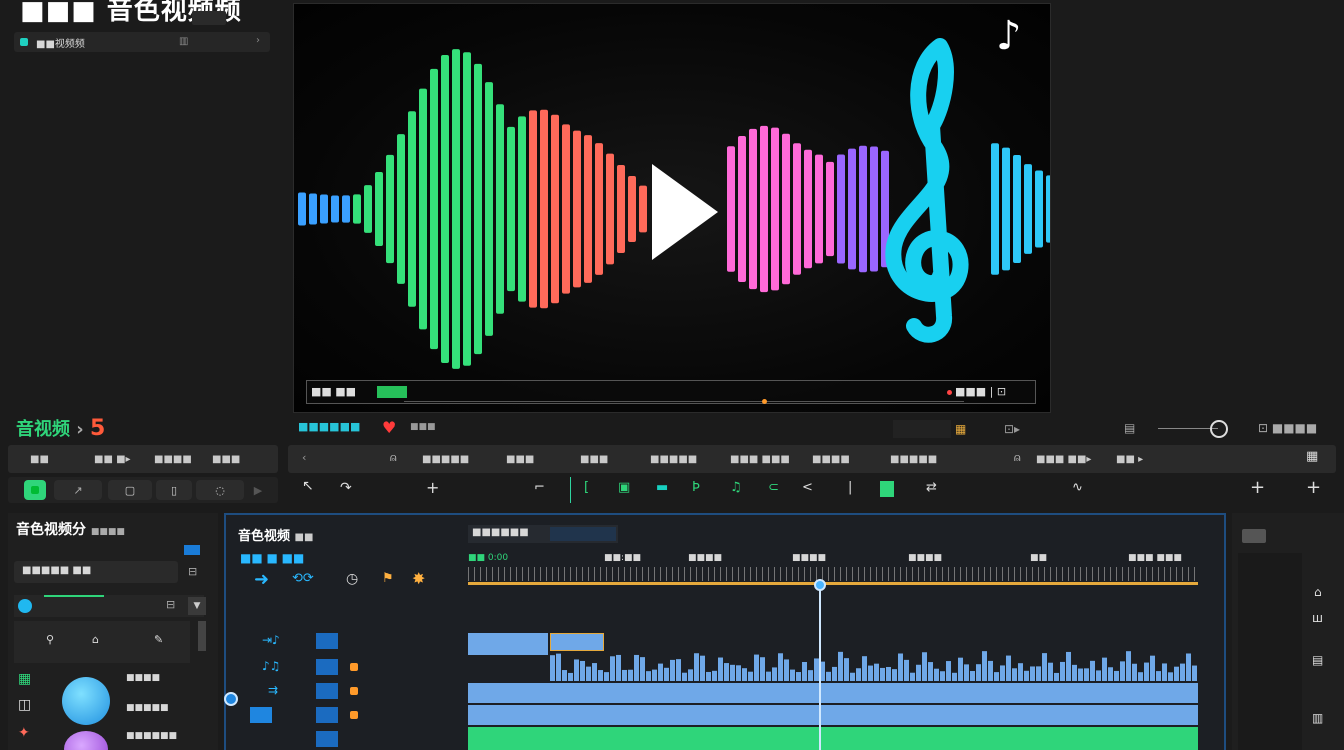 The image size is (1344, 750). What do you see at coordinates (432, 487) in the screenshot?
I see `add-icon: +` at bounding box center [432, 487].